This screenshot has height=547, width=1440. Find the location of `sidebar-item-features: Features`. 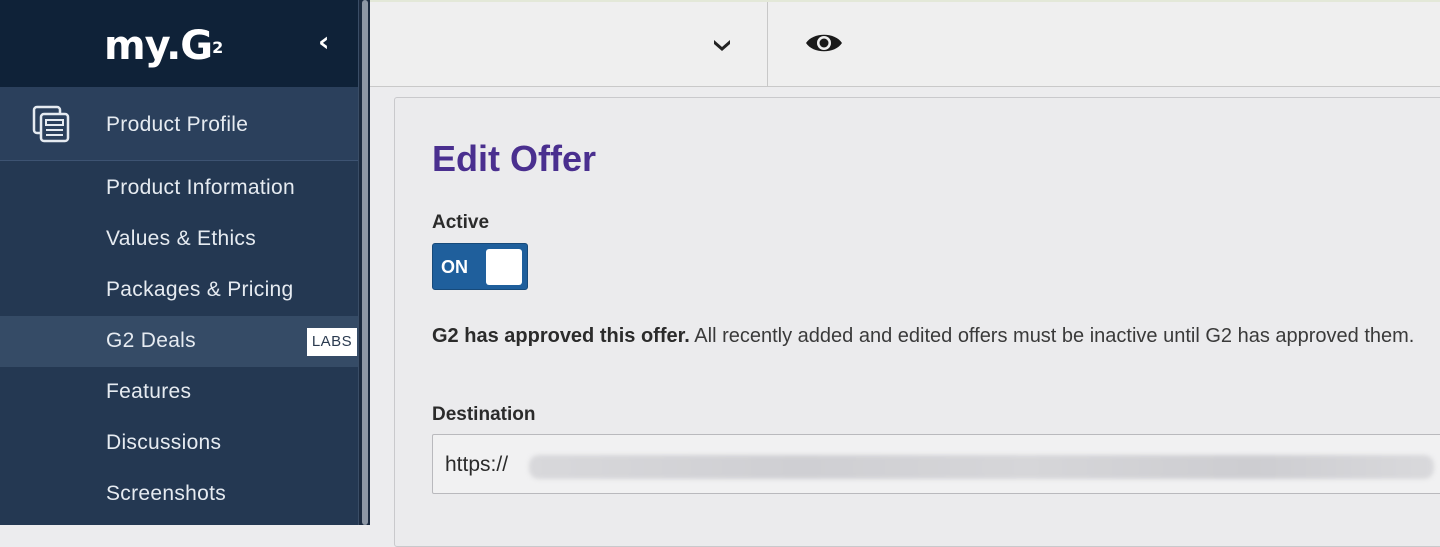

sidebar-item-features: Features is located at coordinates (179, 392).